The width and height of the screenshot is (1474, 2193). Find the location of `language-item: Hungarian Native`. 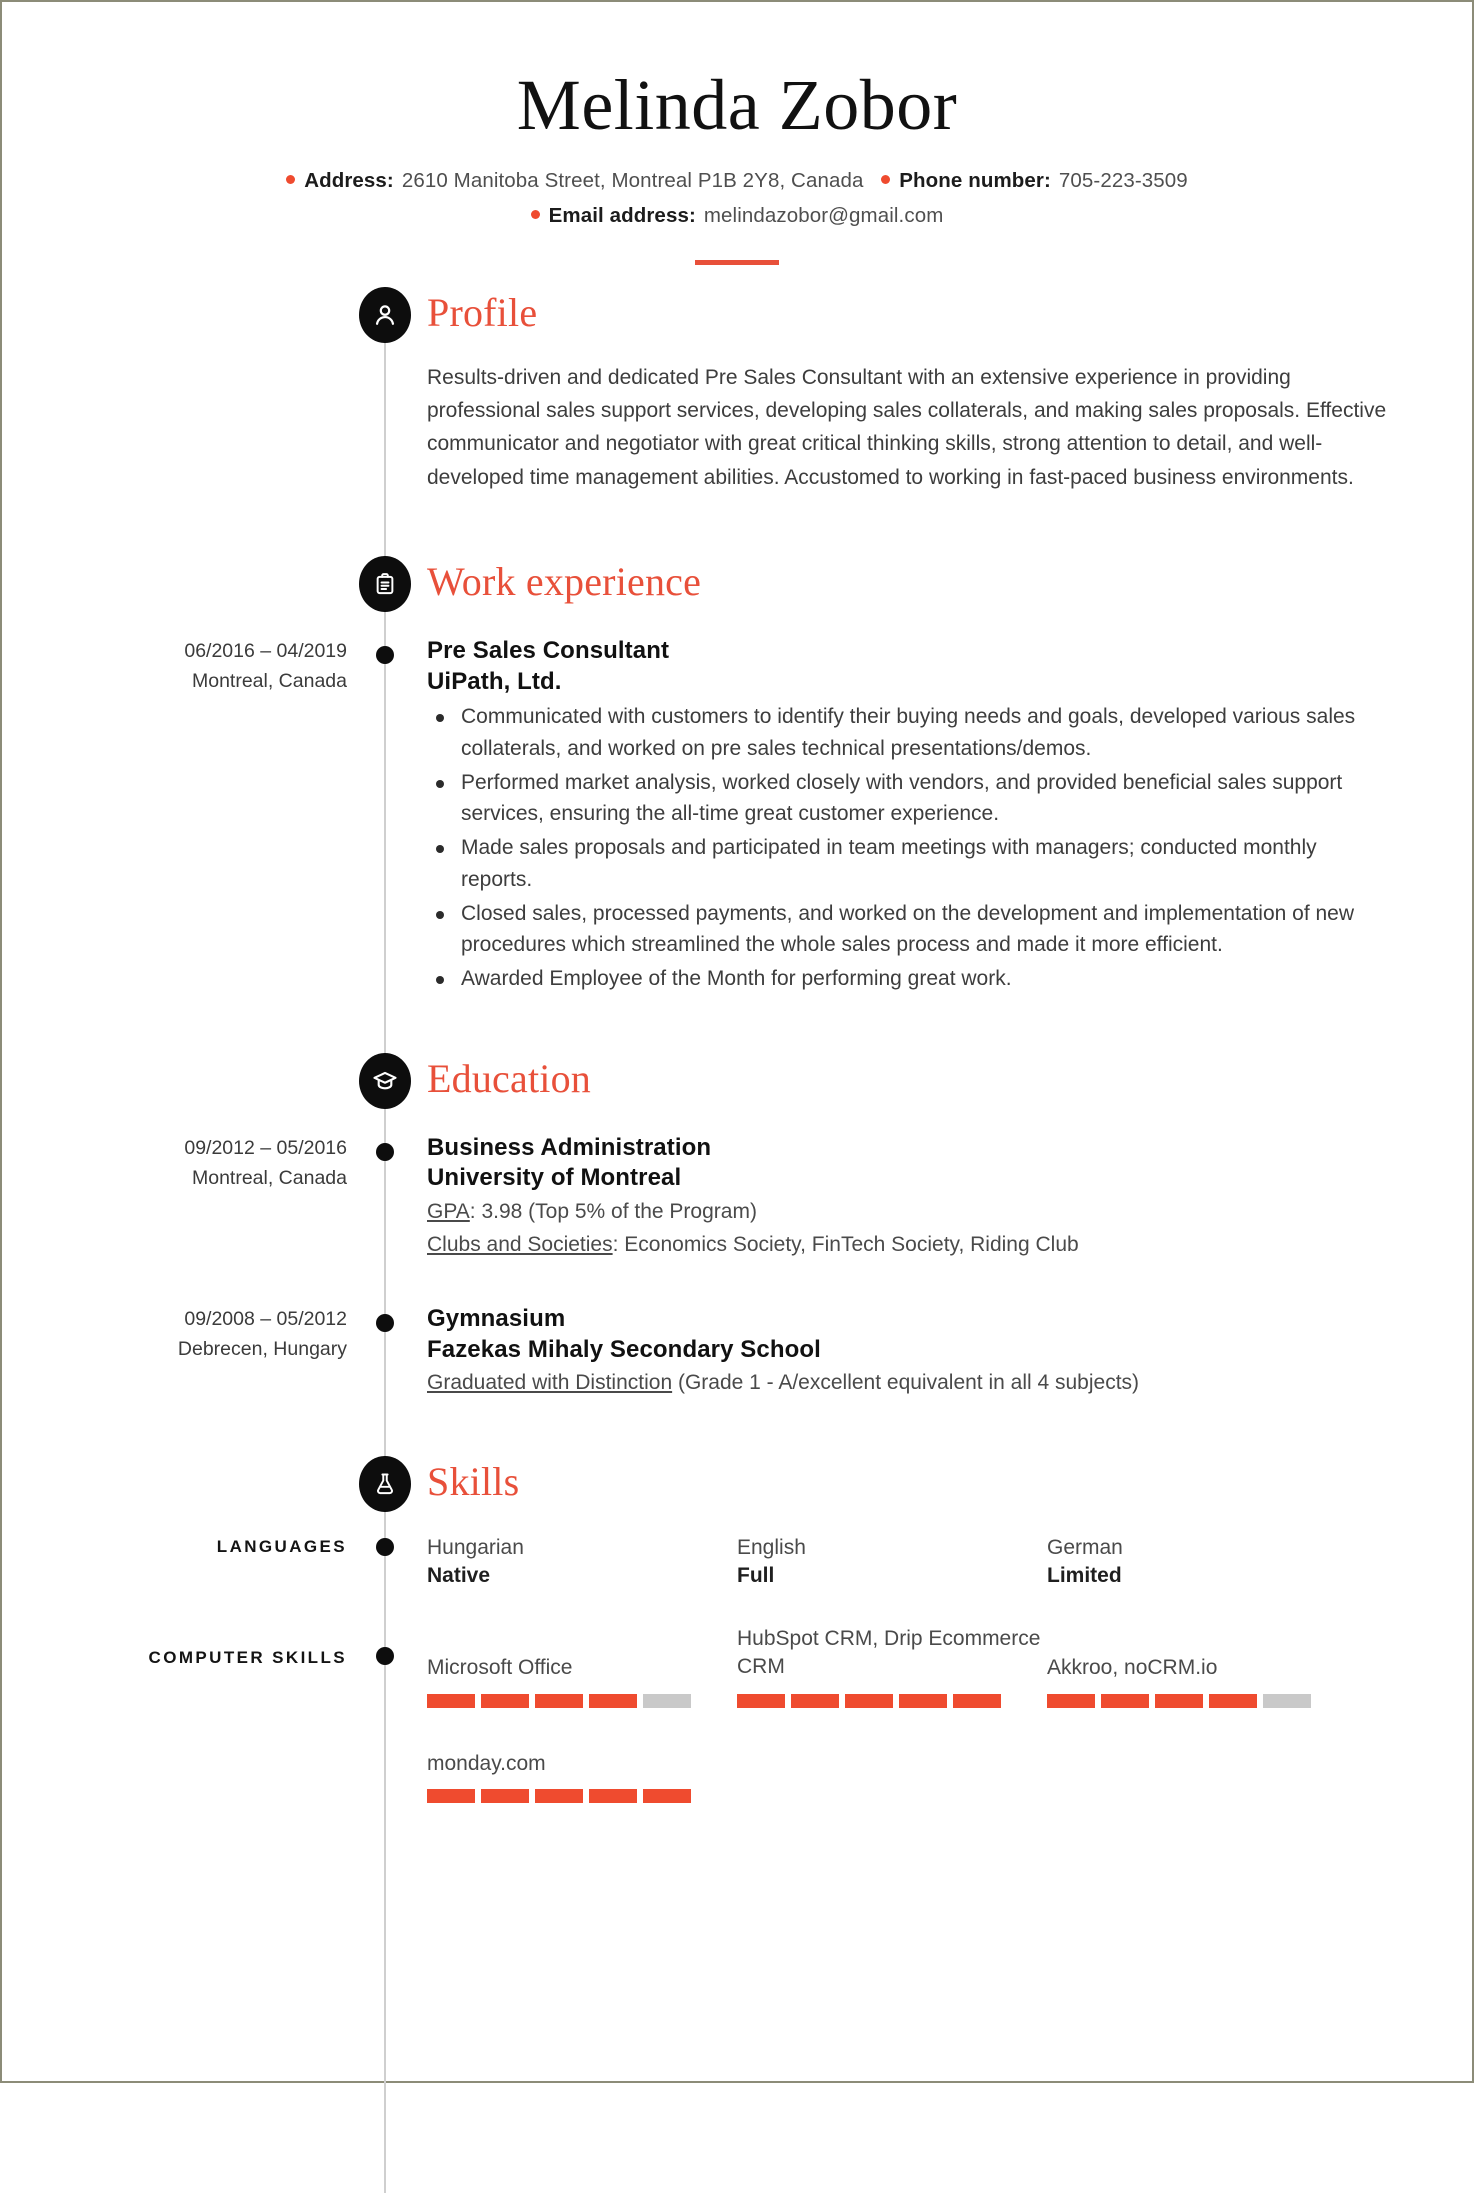

language-item: Hungarian Native is located at coordinates (582, 1562).